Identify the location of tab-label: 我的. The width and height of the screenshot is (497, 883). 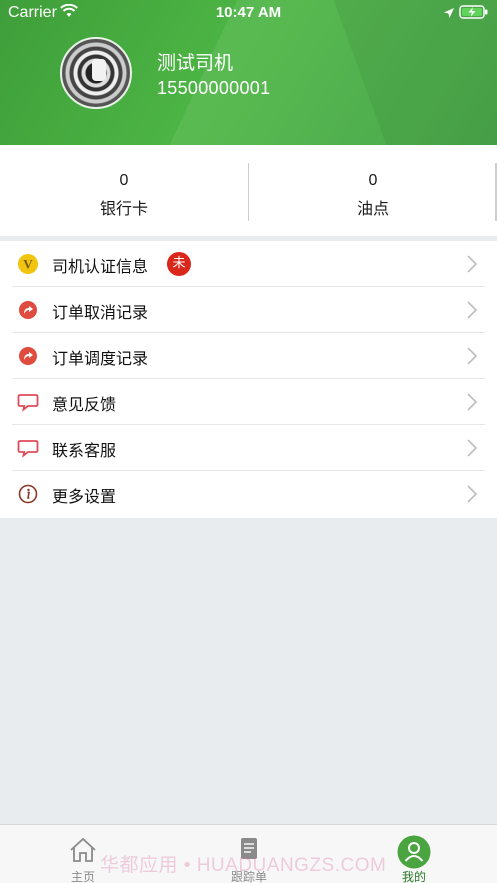
(413, 876).